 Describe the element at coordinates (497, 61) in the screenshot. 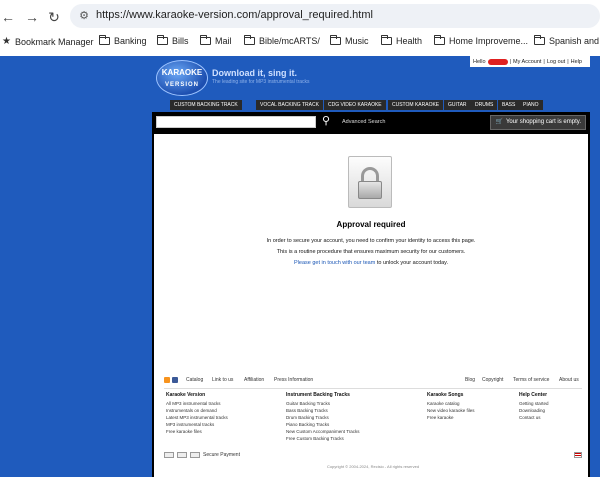

I see `redacted-username` at that location.